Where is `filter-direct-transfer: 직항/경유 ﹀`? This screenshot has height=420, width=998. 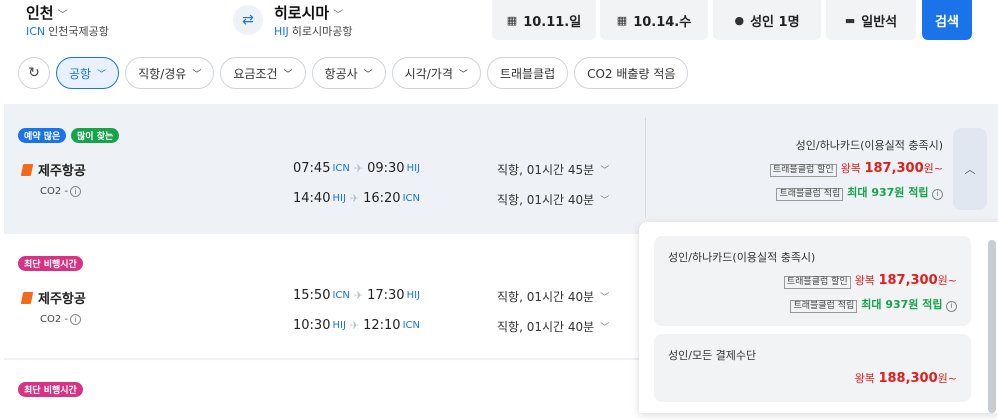 filter-direct-transfer: 직항/경유 ﹀ is located at coordinates (170, 73).